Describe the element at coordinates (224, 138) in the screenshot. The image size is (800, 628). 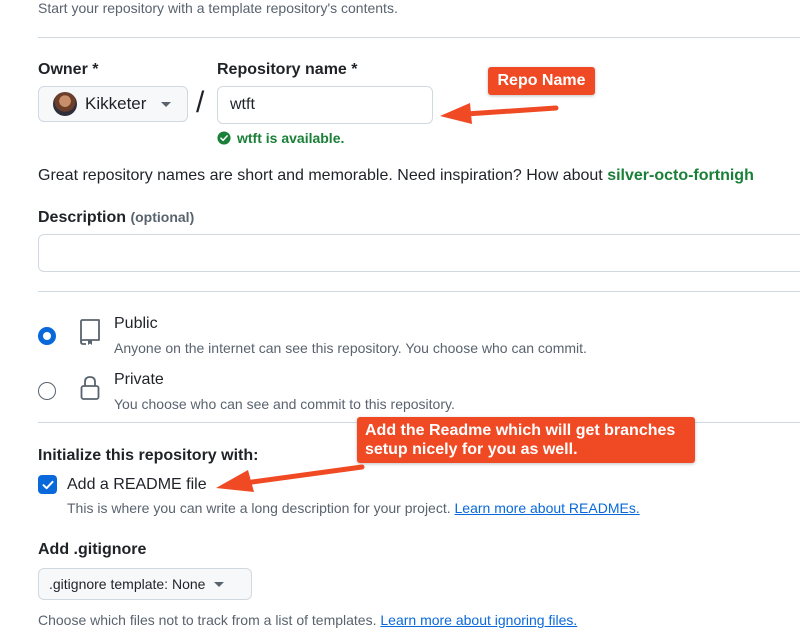
I see `check-circle-icon` at that location.